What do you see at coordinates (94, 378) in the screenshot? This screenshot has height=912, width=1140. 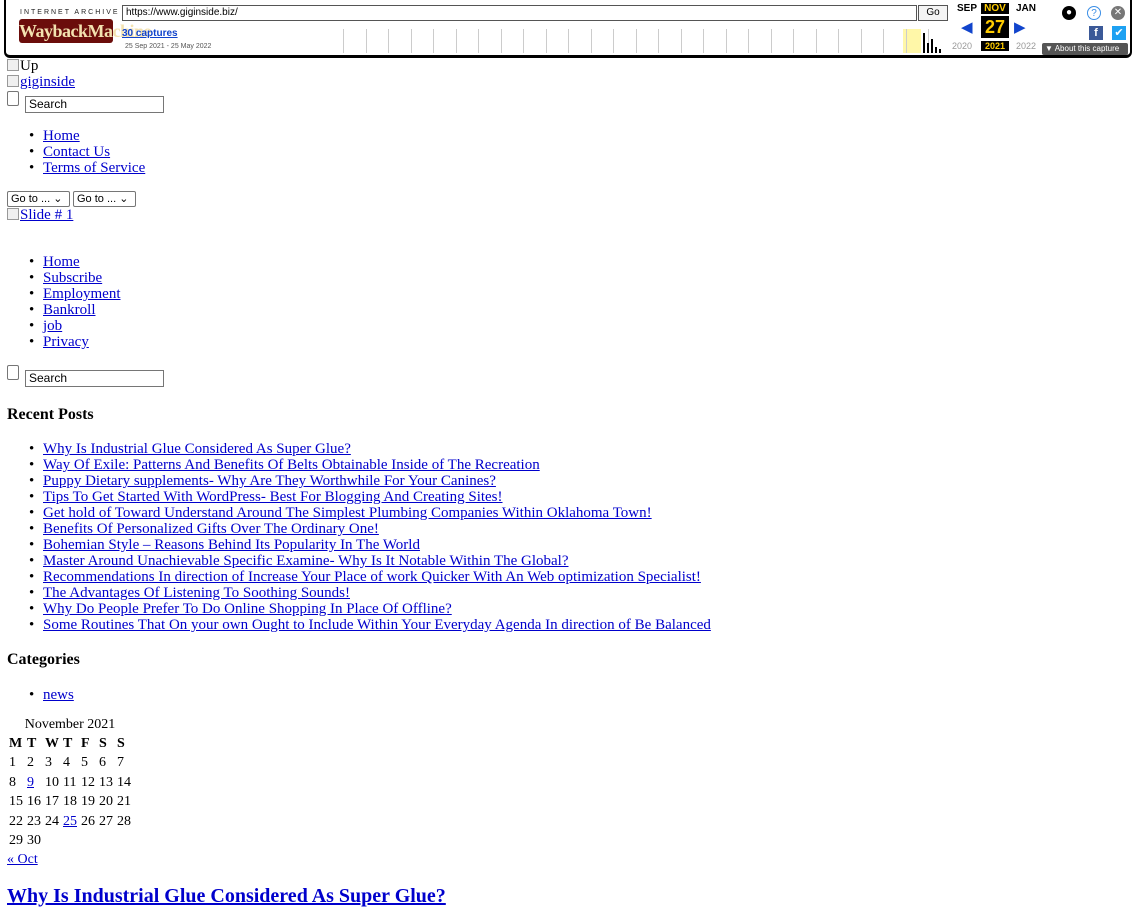 I see `search-input-2: Search` at bounding box center [94, 378].